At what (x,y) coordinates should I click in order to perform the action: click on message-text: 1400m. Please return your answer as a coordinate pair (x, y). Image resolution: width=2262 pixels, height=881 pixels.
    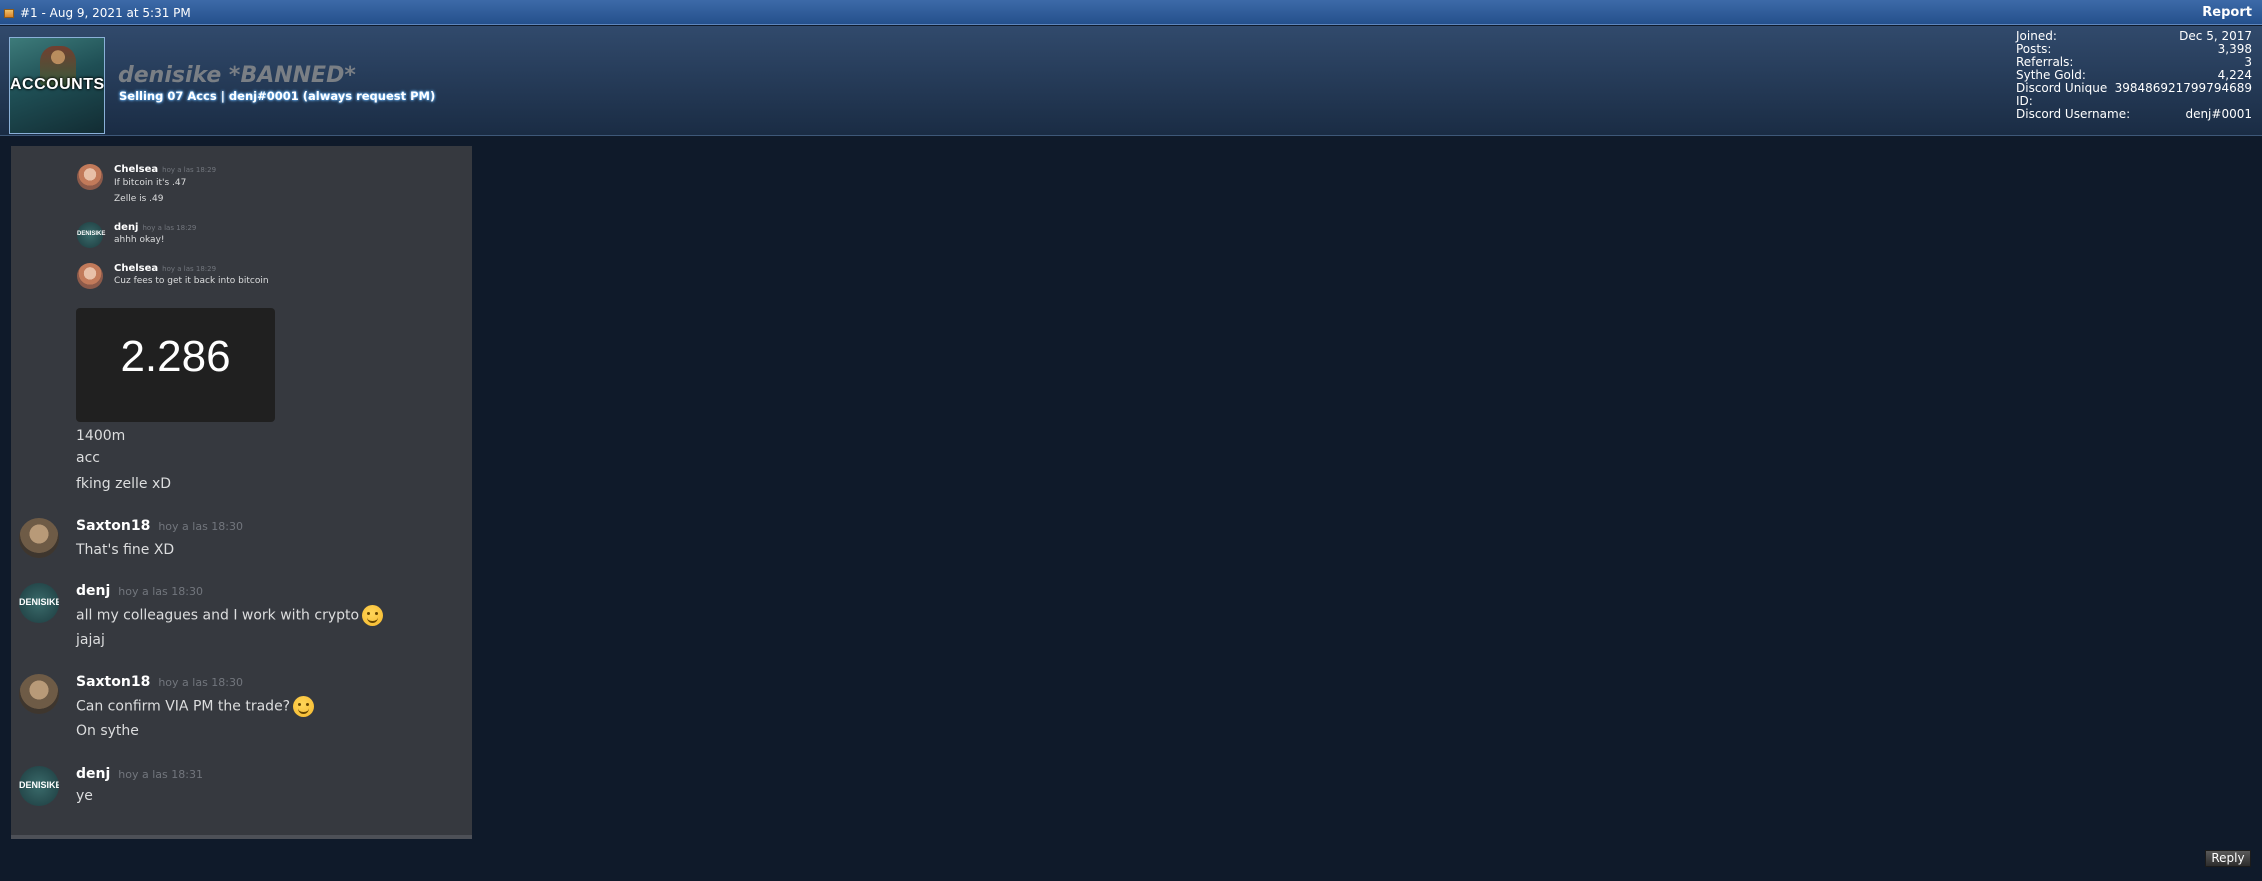
    Looking at the image, I should click on (101, 436).